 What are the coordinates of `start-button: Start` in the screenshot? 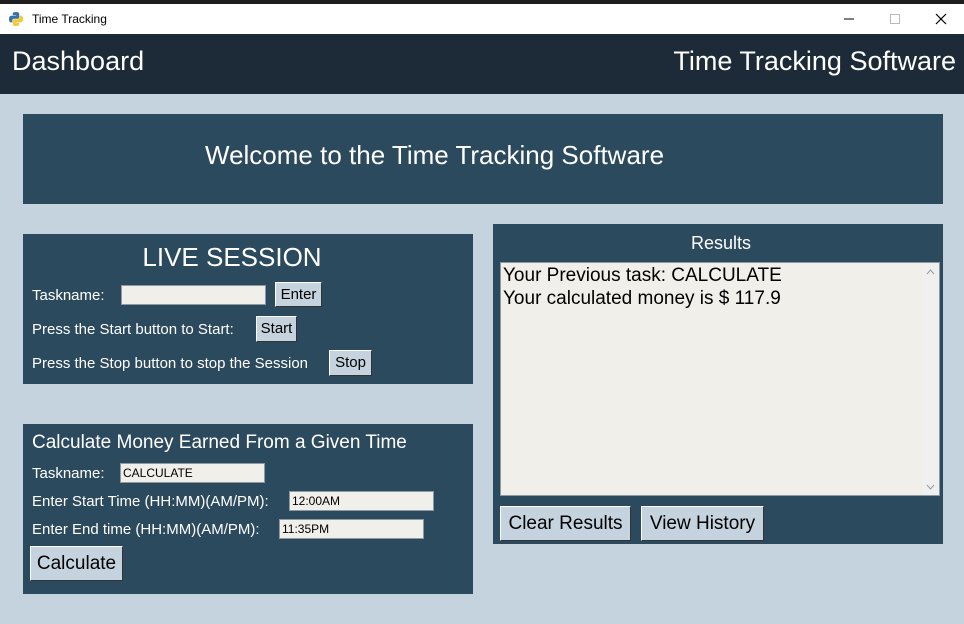 It's located at (276, 329).